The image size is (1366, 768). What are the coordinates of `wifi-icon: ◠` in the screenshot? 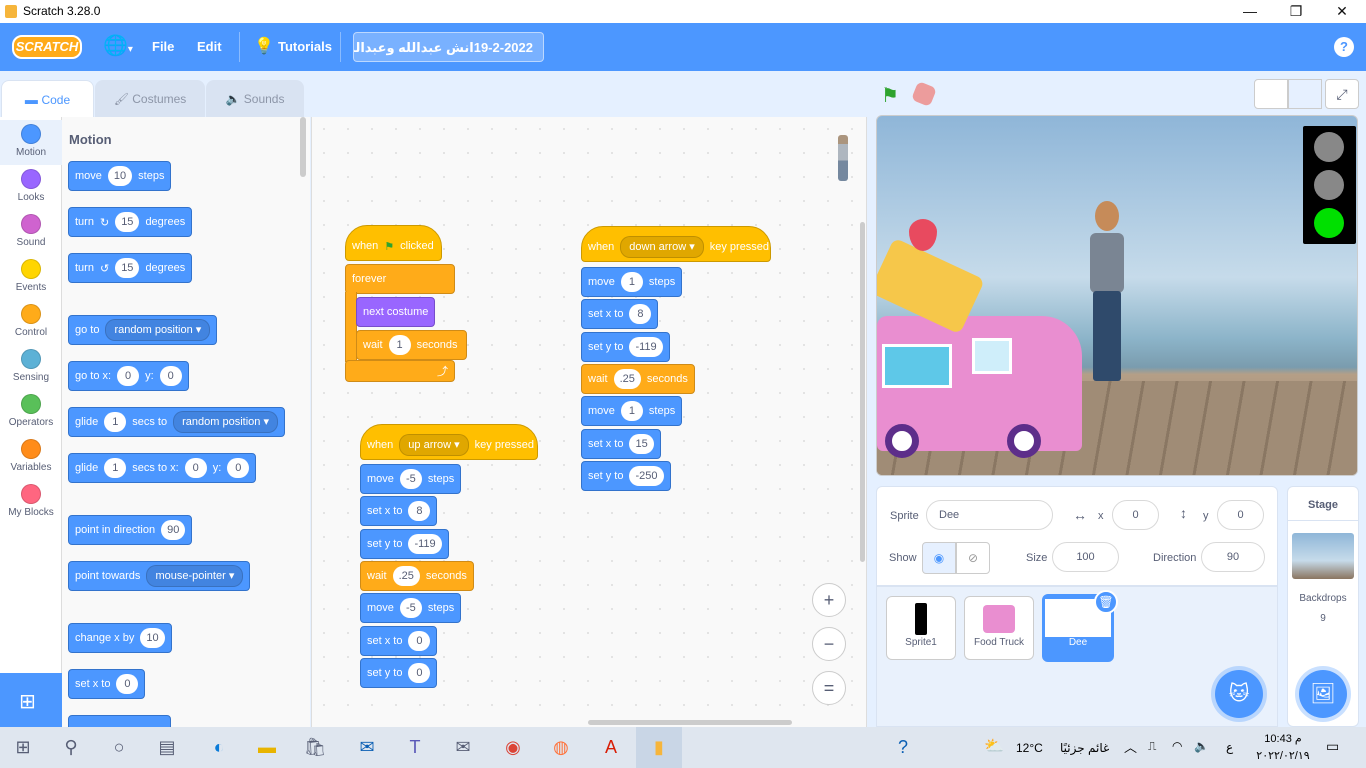 It's located at (1177, 746).